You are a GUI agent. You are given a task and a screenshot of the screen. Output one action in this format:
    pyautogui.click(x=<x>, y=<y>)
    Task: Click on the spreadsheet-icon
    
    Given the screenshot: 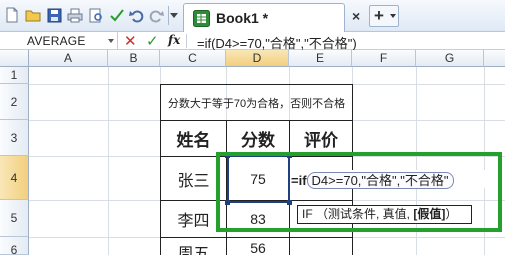 What is the action you would take?
    pyautogui.click(x=201, y=18)
    